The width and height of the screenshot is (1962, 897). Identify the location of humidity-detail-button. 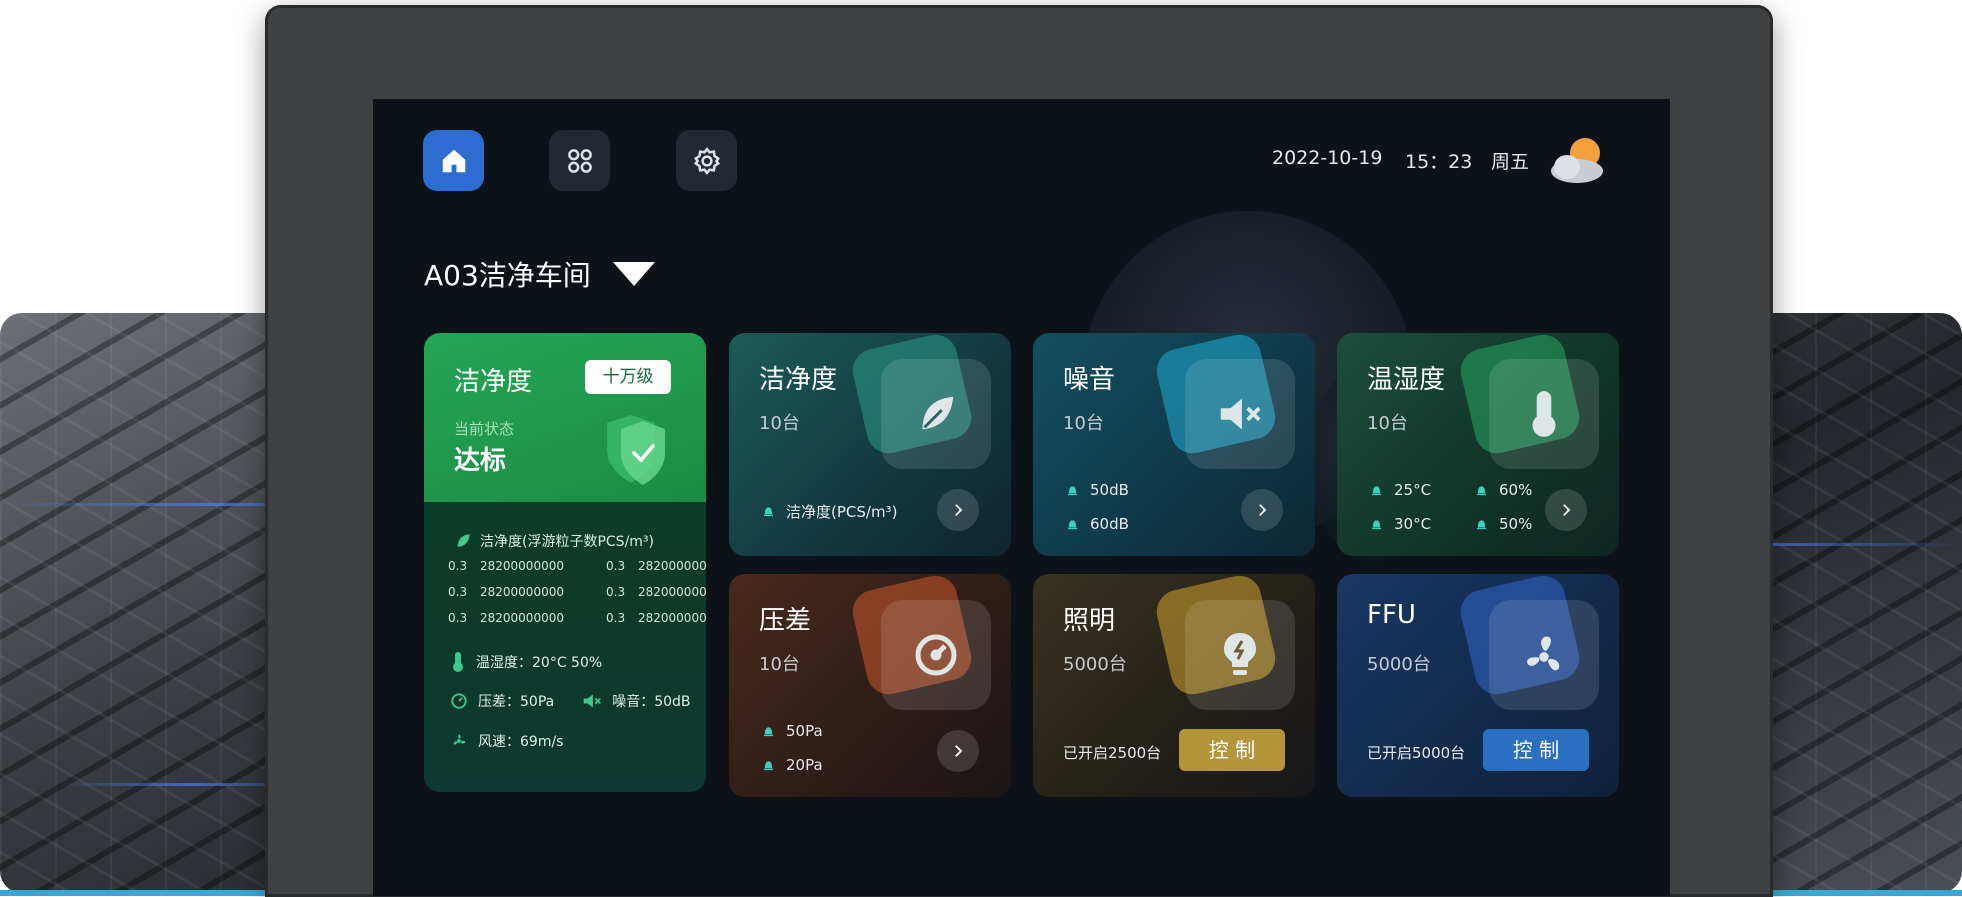
(1566, 510).